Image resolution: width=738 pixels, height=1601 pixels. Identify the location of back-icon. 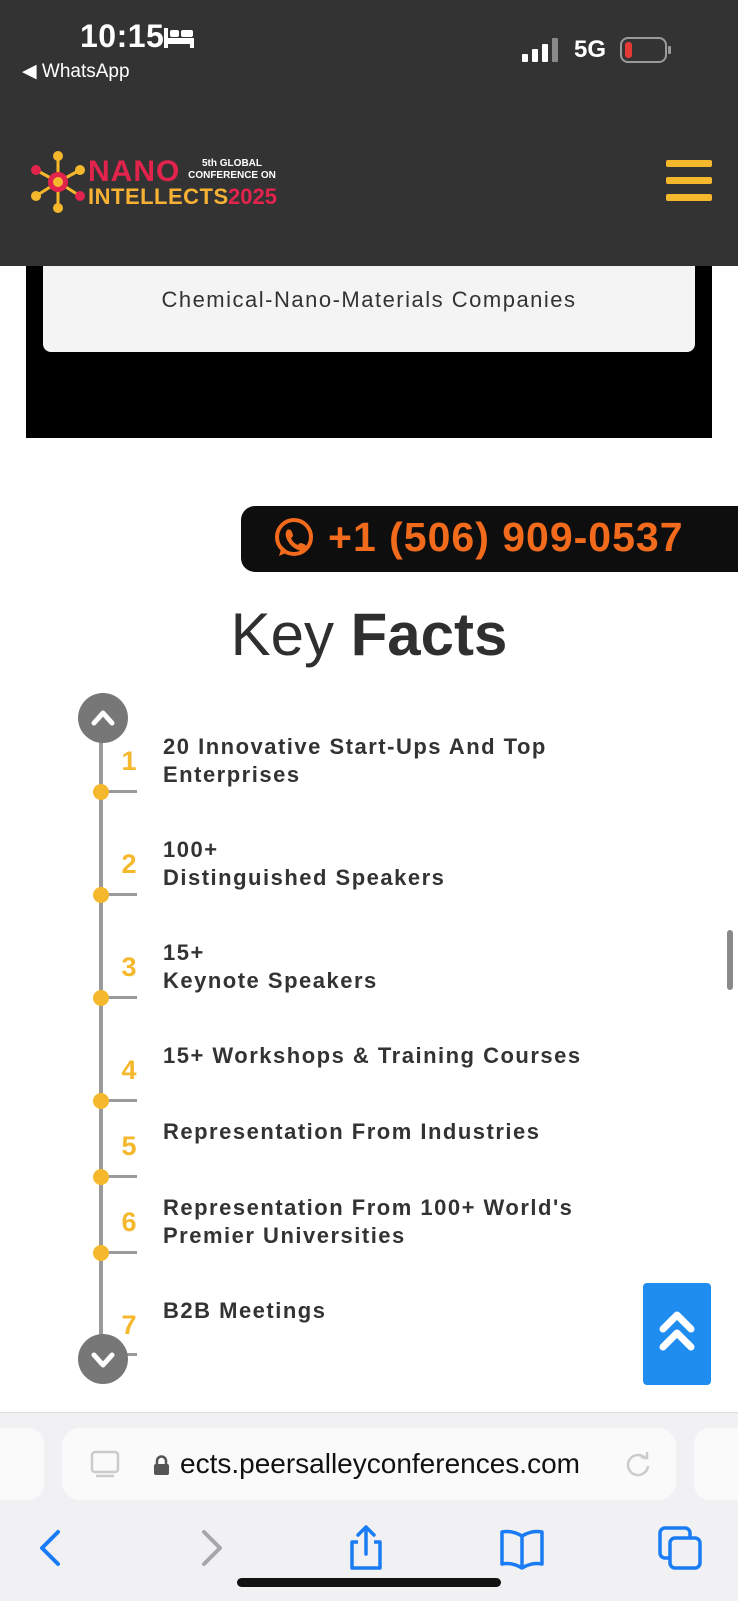
(52, 1548).